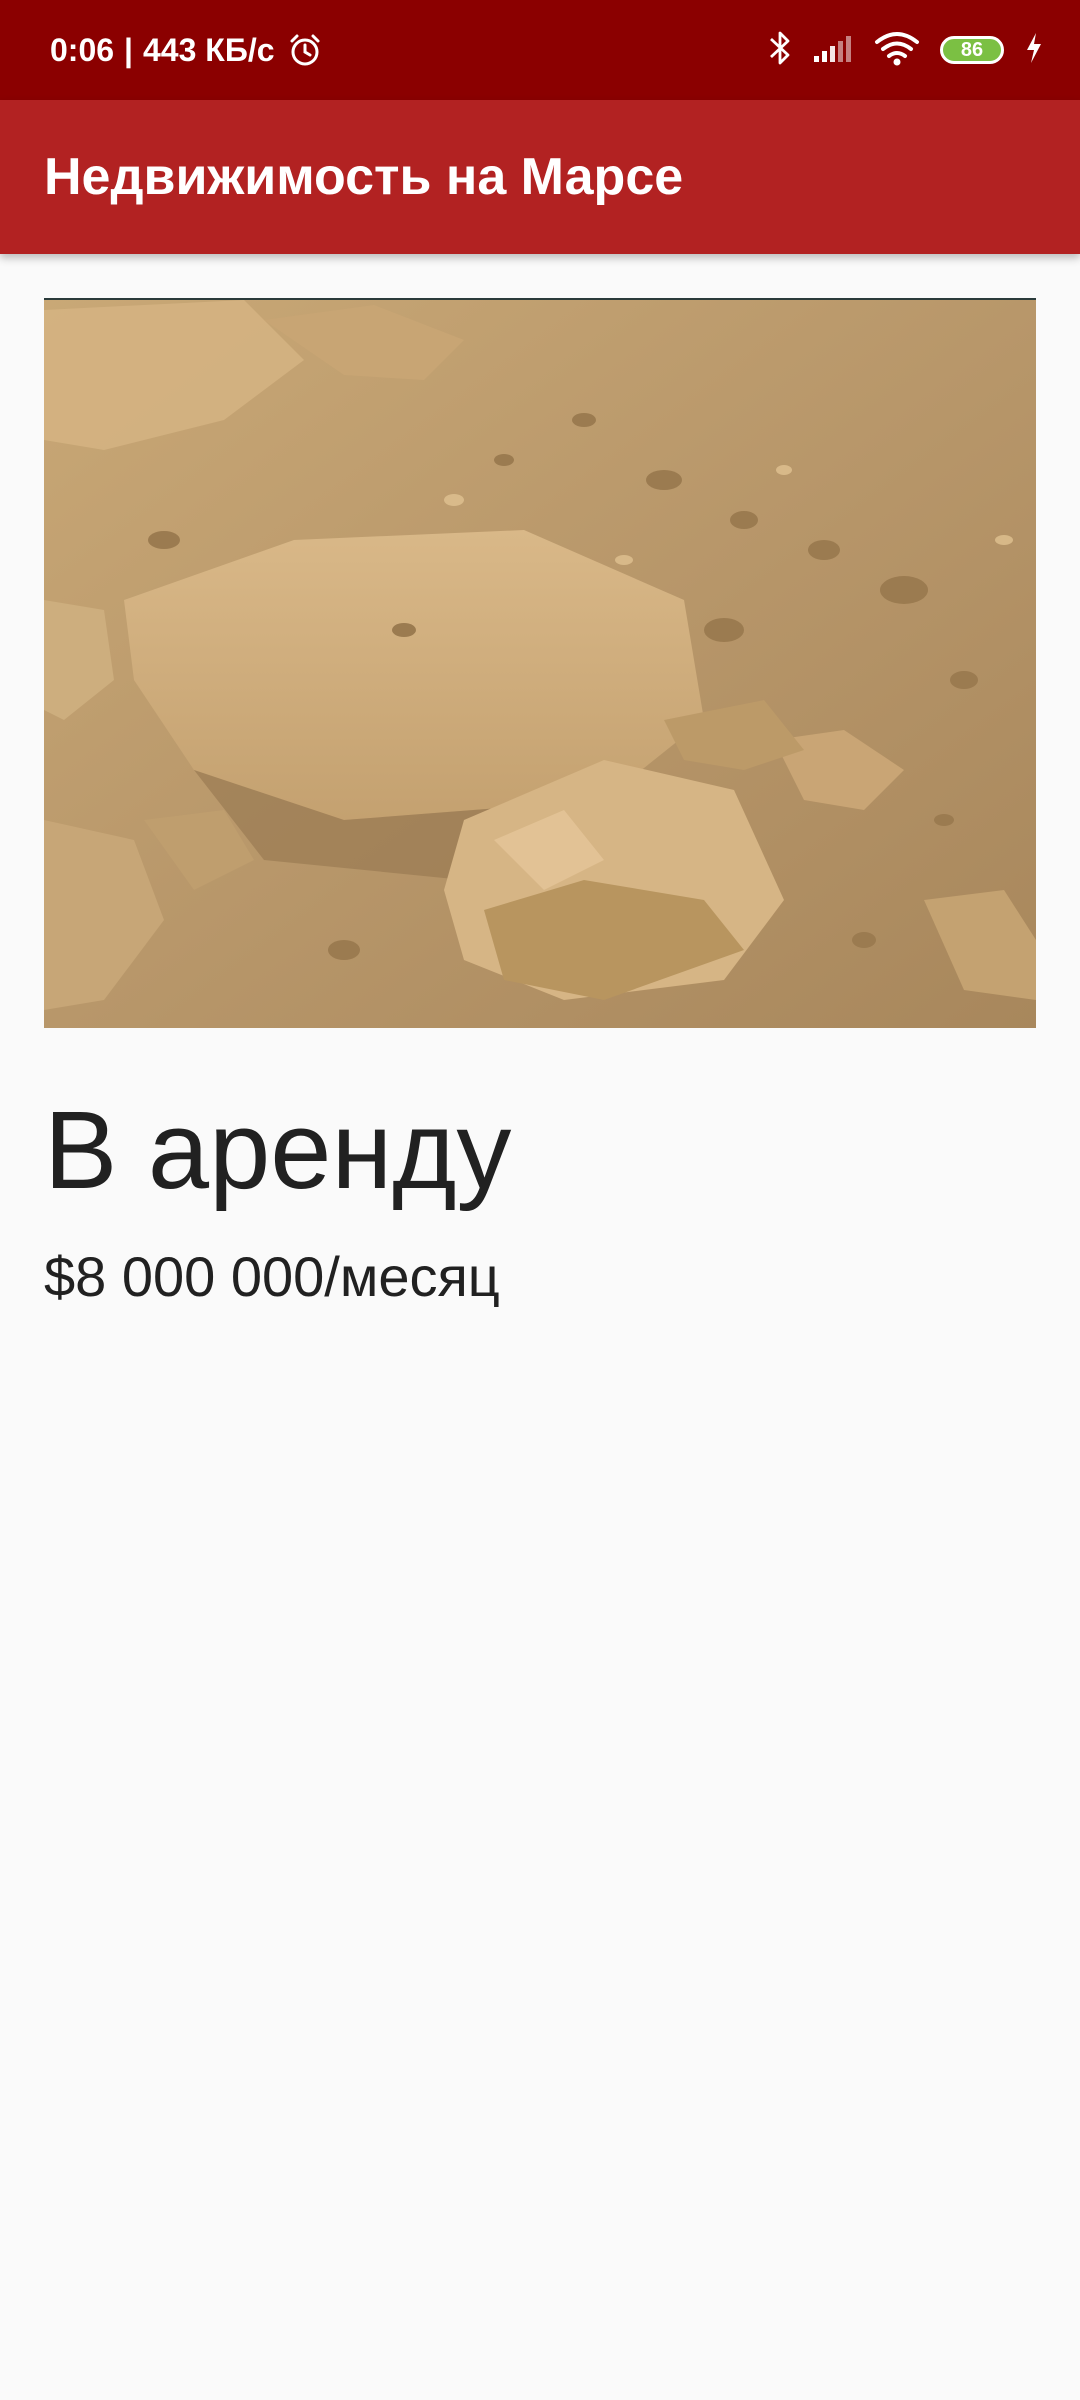 This screenshot has height=2400, width=1080. What do you see at coordinates (209, 49) in the screenshot?
I see `status-network-speed: 443 КБ/с` at bounding box center [209, 49].